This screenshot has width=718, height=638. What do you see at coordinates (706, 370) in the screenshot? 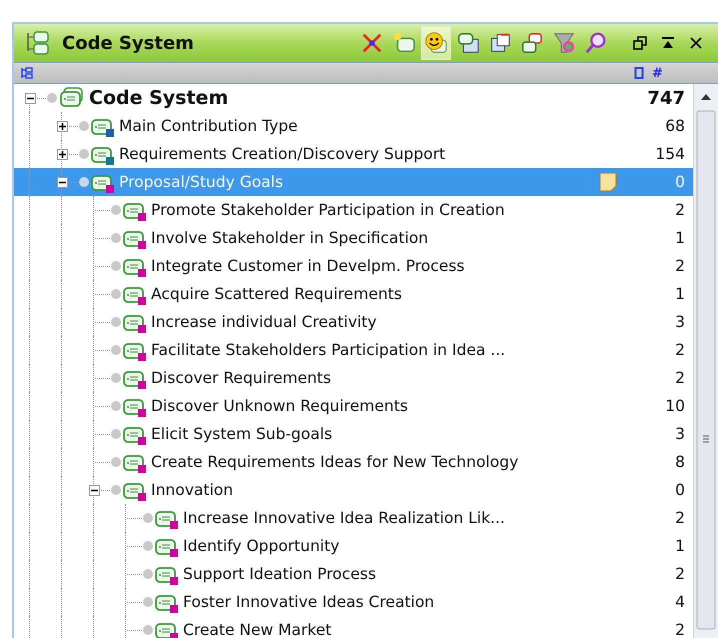
I see `scroll-thumb-drawing` at bounding box center [706, 370].